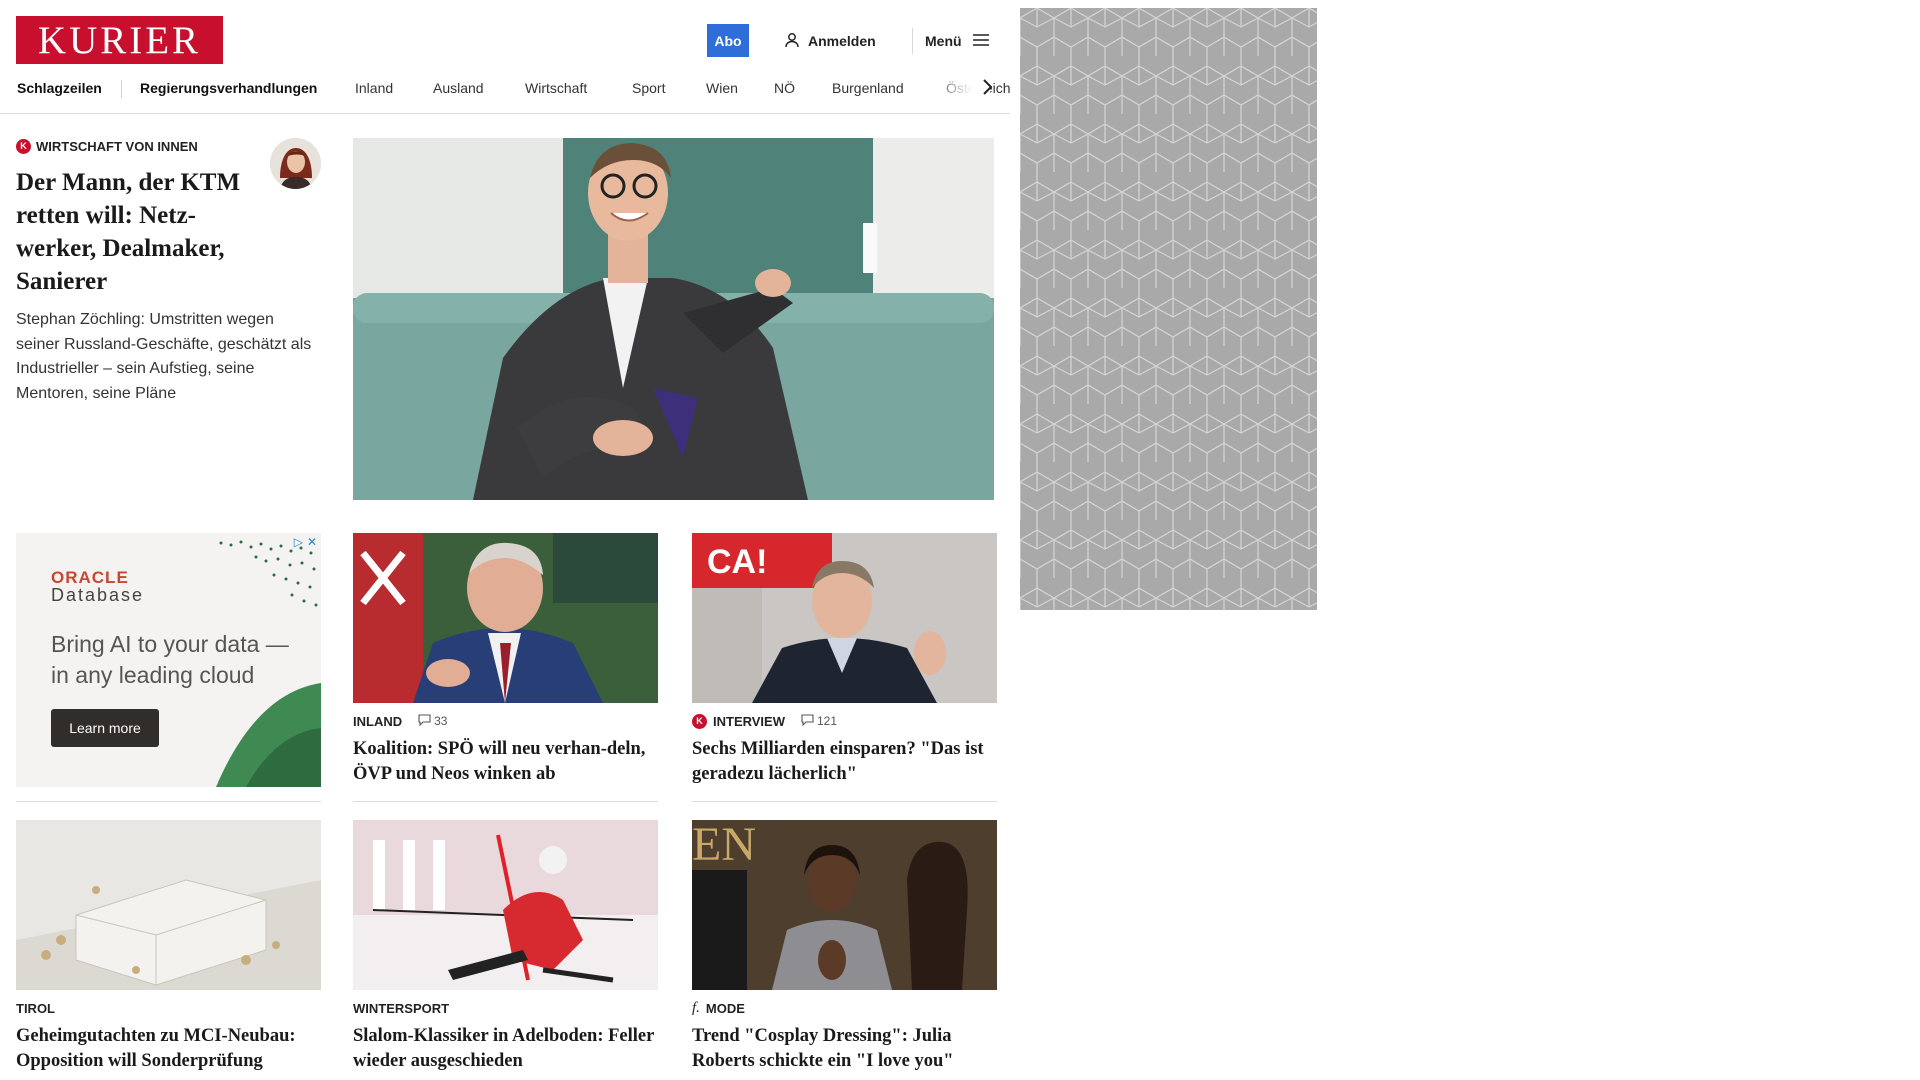 The image size is (1920, 1080). What do you see at coordinates (374, 88) in the screenshot?
I see `nav-item-inland: Inland` at bounding box center [374, 88].